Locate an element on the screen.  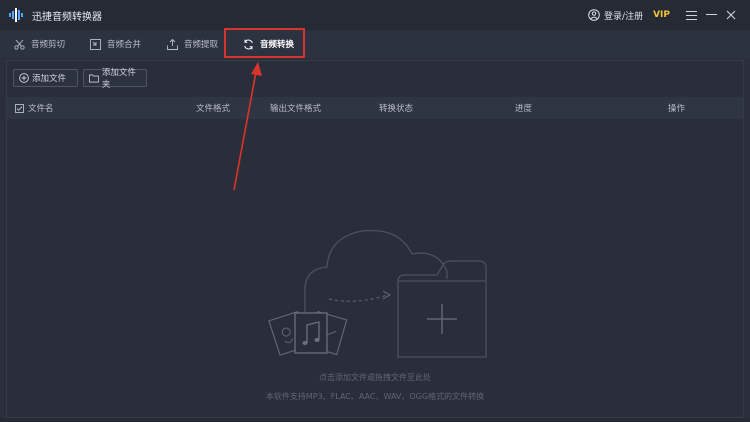
tab-audio-extract: 音频提取 is located at coordinates (192, 44).